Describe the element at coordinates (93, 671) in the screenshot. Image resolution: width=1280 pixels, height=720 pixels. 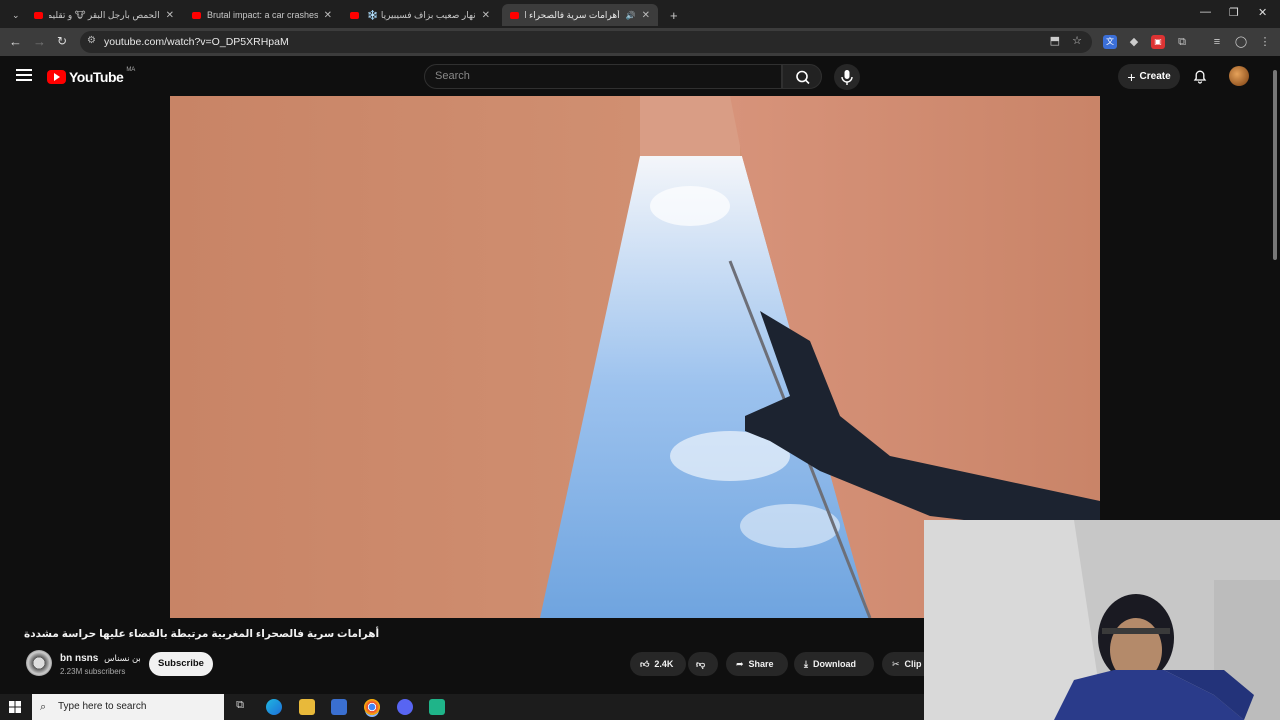
I see `subscriber-count: 2.23M subscribers` at that location.